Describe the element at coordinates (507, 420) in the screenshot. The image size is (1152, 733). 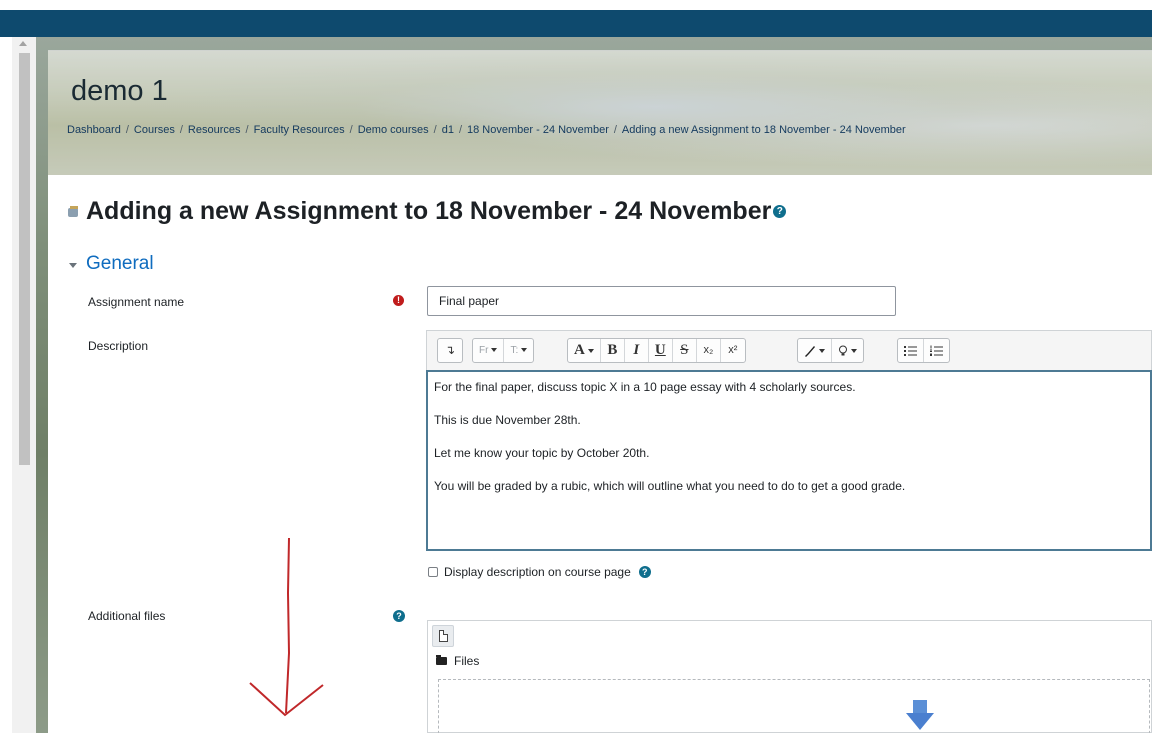
I see `editor-paragraph: This is due November 28th.` at that location.